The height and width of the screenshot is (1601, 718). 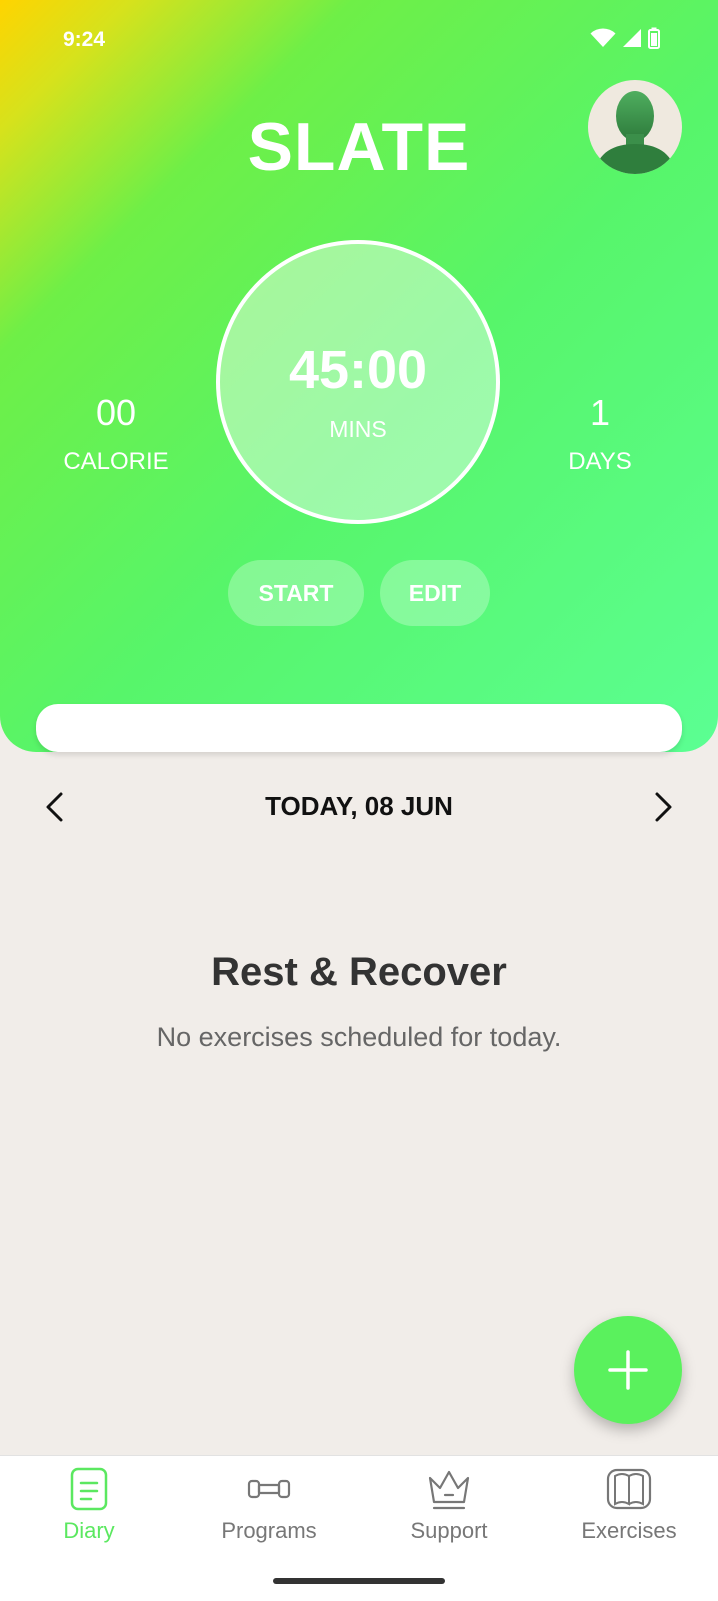 What do you see at coordinates (116, 461) in the screenshot?
I see `calorie-label: CALORIE` at bounding box center [116, 461].